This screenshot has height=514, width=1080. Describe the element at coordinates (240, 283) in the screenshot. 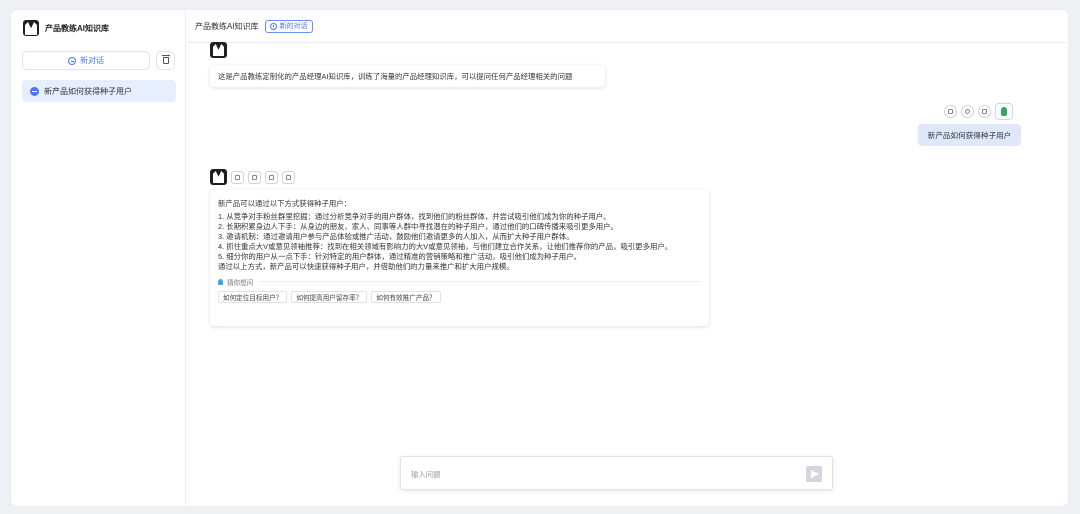

I see `suggestions-label: 猜你想问` at that location.